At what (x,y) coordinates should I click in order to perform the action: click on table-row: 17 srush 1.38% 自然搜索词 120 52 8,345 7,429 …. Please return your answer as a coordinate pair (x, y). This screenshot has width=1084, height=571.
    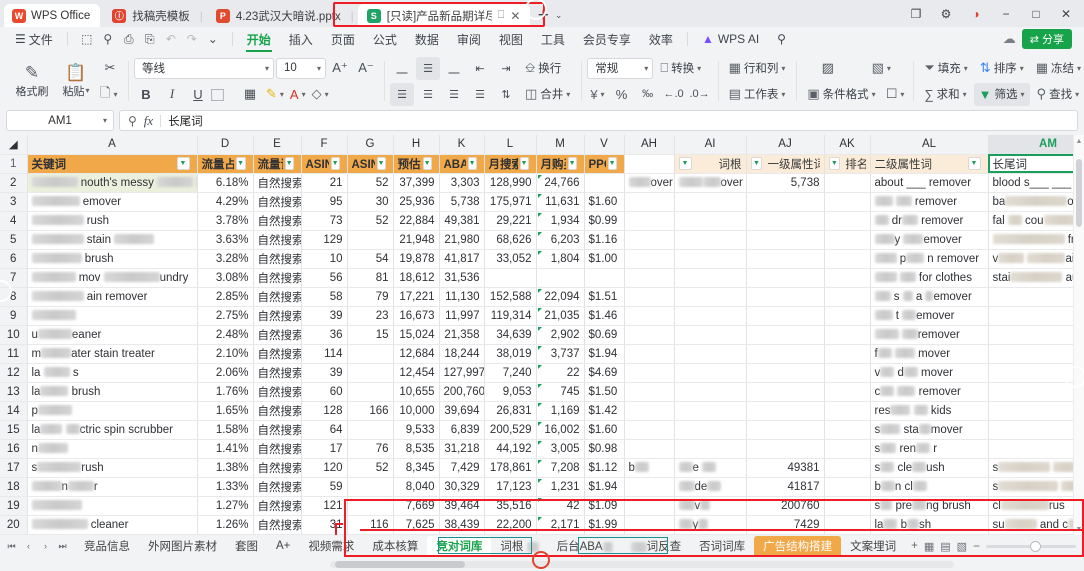
    Looking at the image, I should click on (542, 468).